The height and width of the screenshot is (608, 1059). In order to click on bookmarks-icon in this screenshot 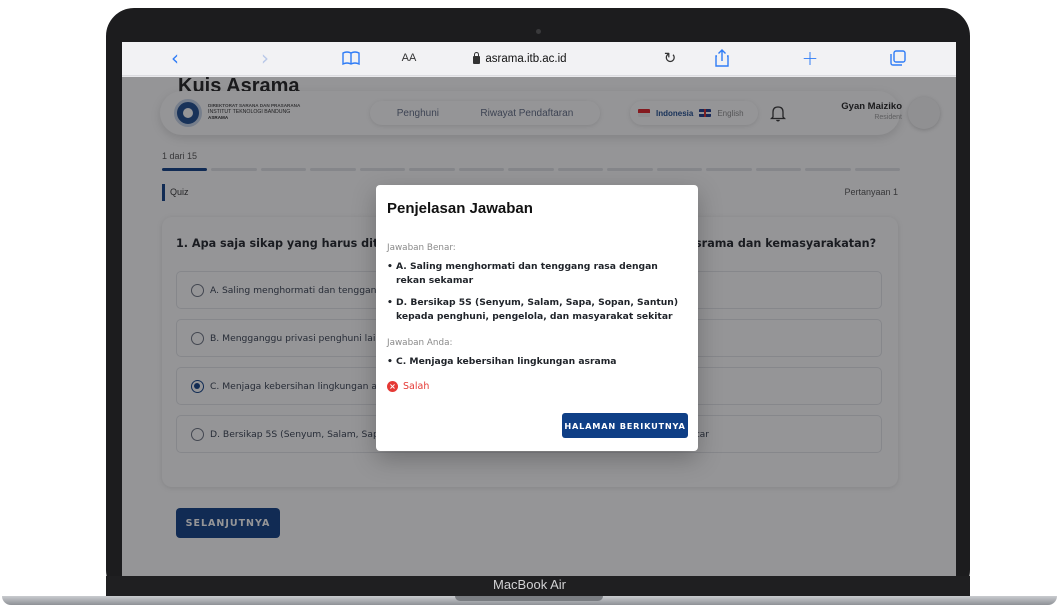, I will do `click(351, 58)`.